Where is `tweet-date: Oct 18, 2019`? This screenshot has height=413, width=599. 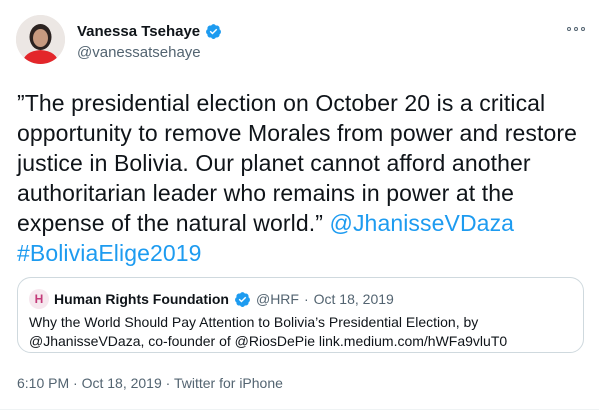
tweet-date: Oct 18, 2019 is located at coordinates (122, 383).